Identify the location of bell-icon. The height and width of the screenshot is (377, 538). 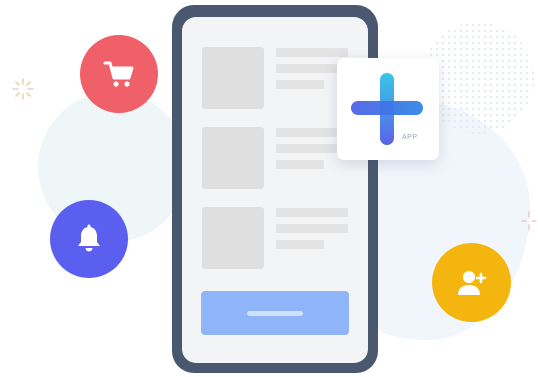
(89, 238).